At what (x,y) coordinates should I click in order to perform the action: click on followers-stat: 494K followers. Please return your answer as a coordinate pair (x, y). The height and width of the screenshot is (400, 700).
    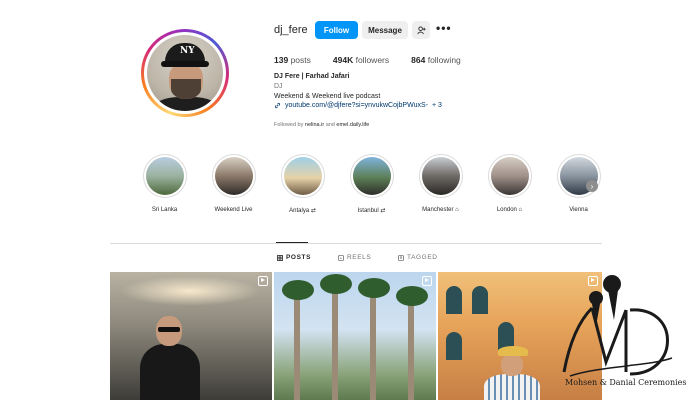
    Looking at the image, I should click on (361, 60).